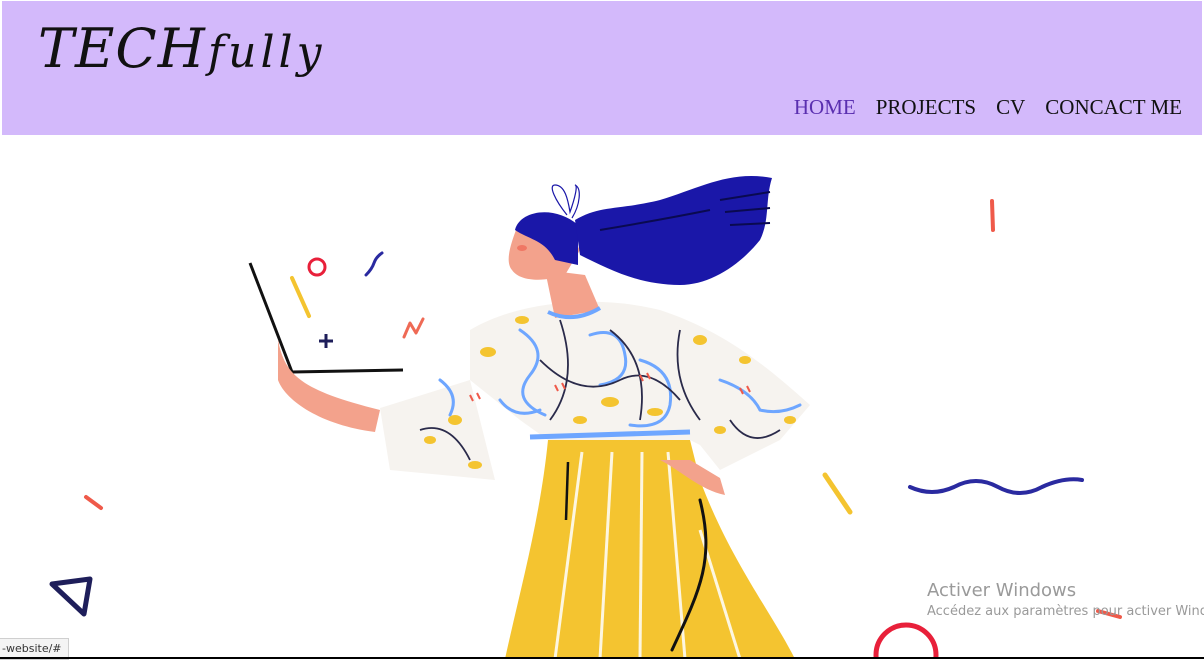 Image resolution: width=1204 pixels, height=660 pixels. I want to click on nav-cv-link: CV, so click(1010, 107).